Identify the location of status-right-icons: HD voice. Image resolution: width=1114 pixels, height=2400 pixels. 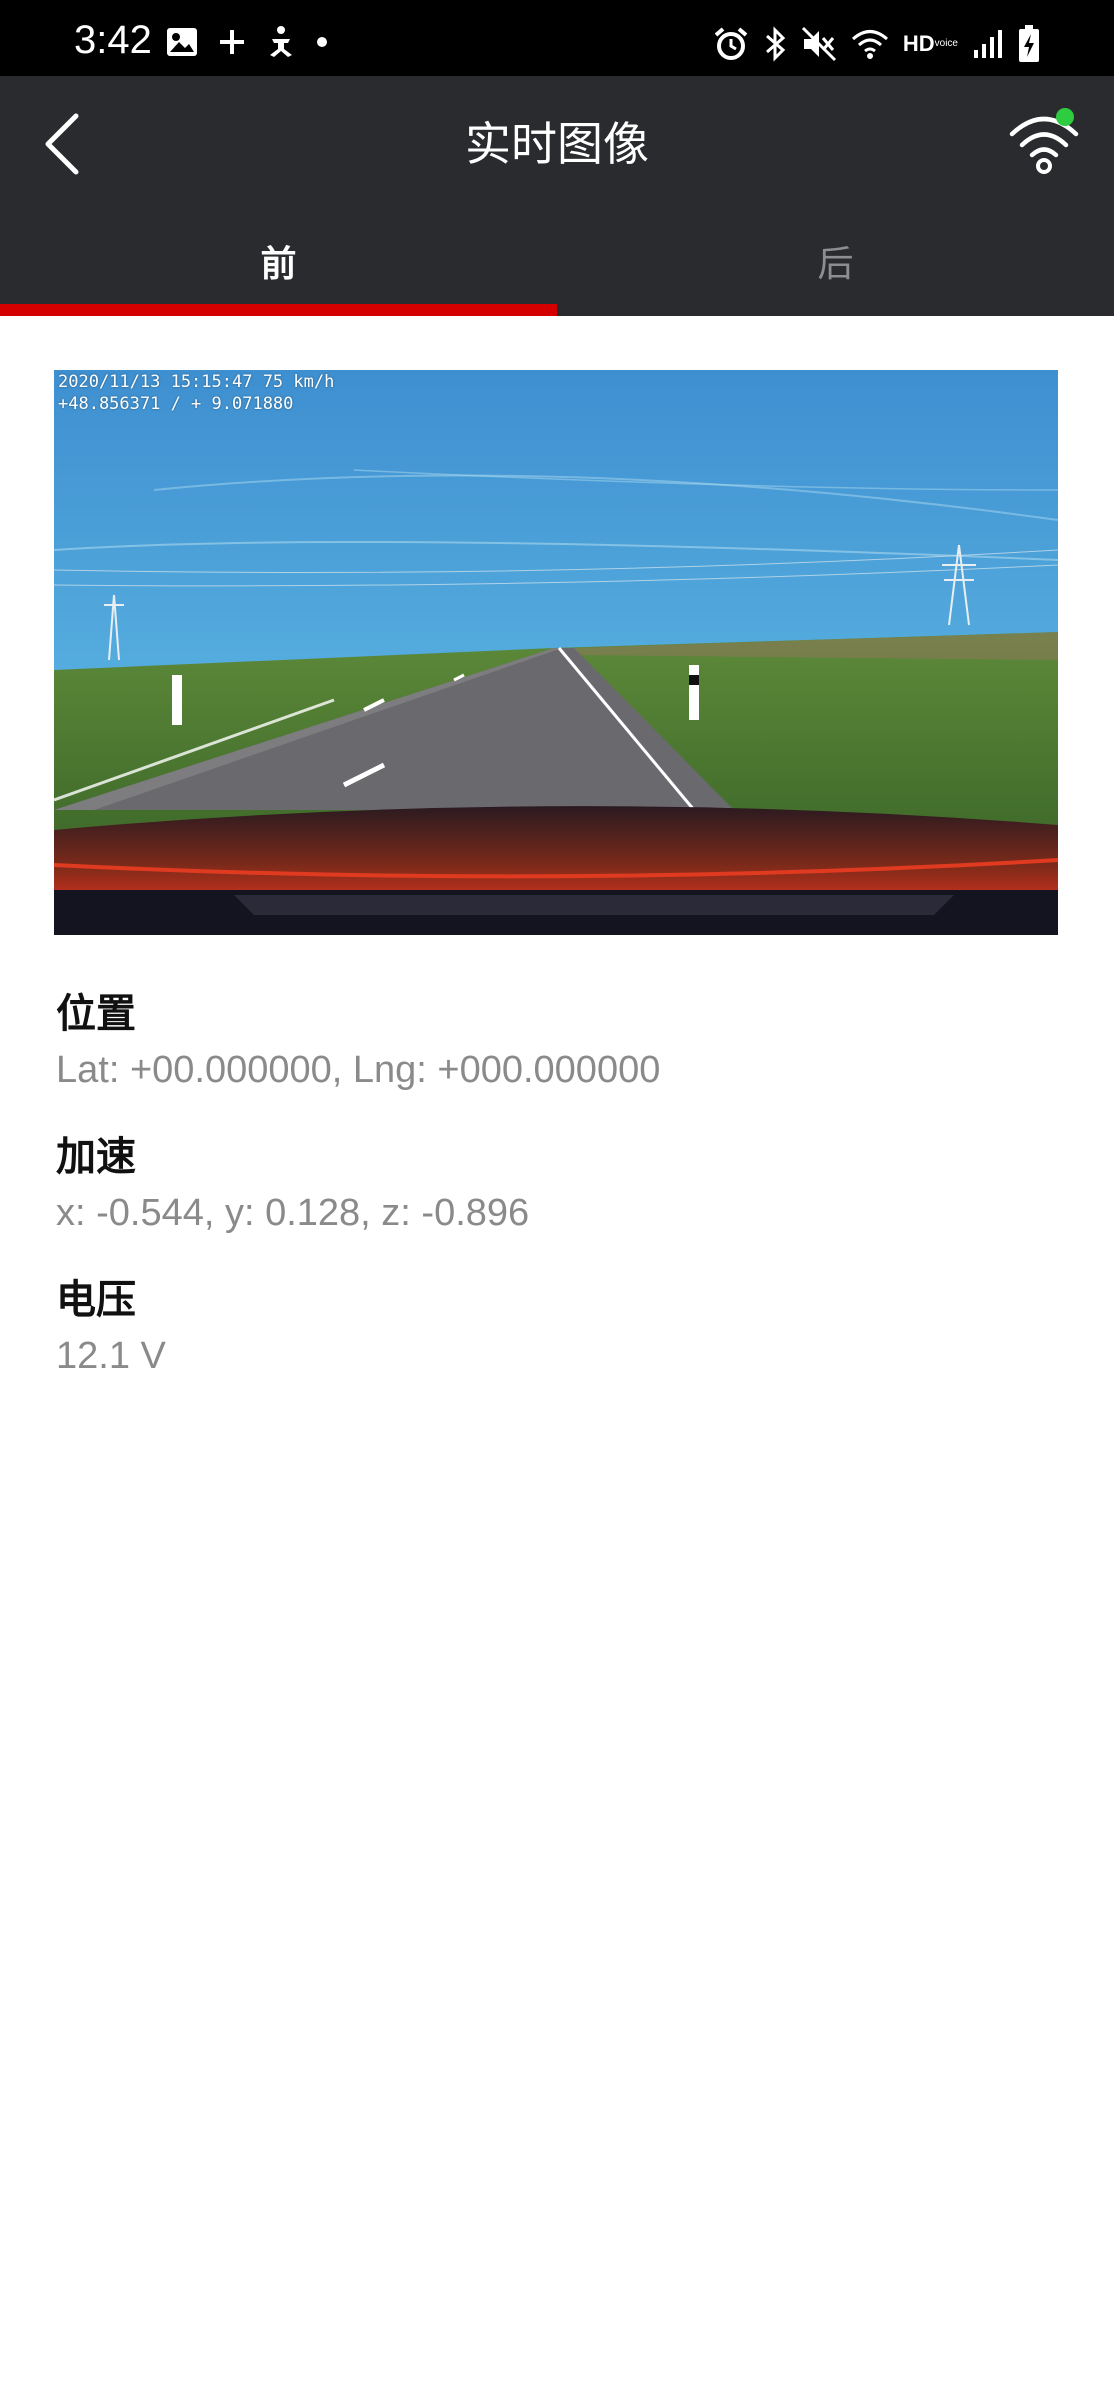
(876, 44).